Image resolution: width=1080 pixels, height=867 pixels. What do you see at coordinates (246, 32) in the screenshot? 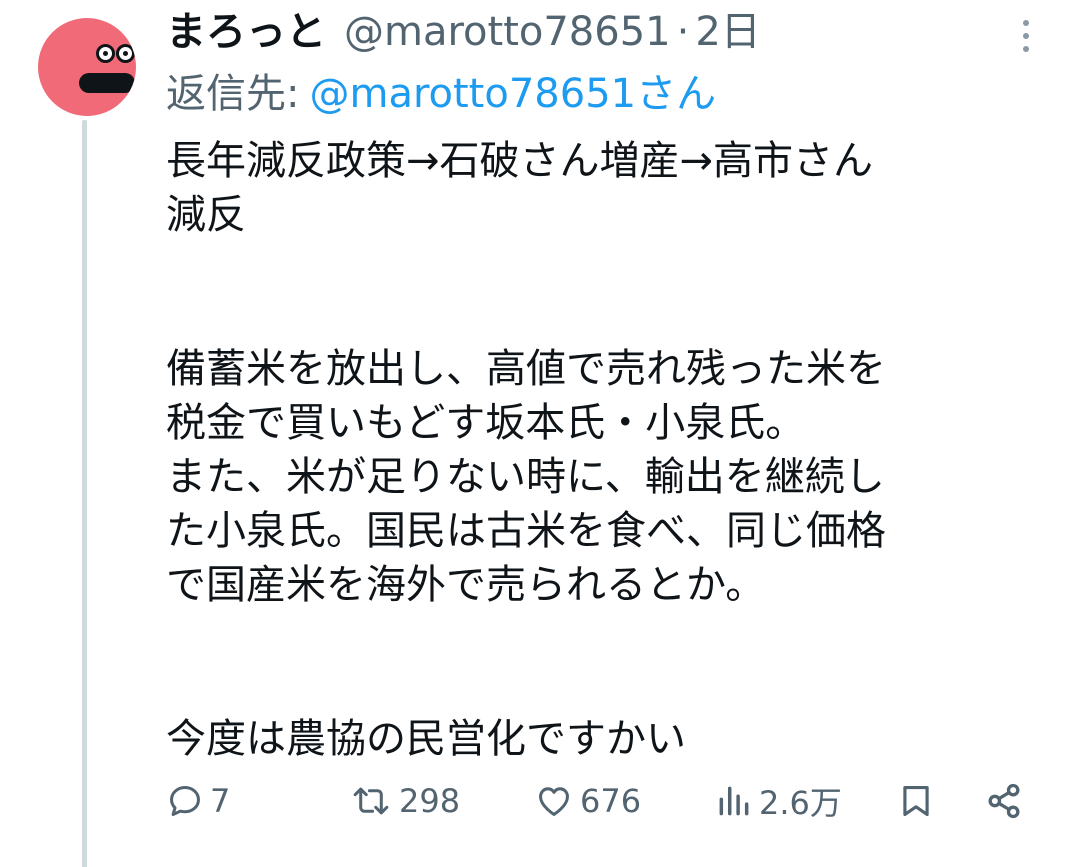
I see `display-name: まろっと` at bounding box center [246, 32].